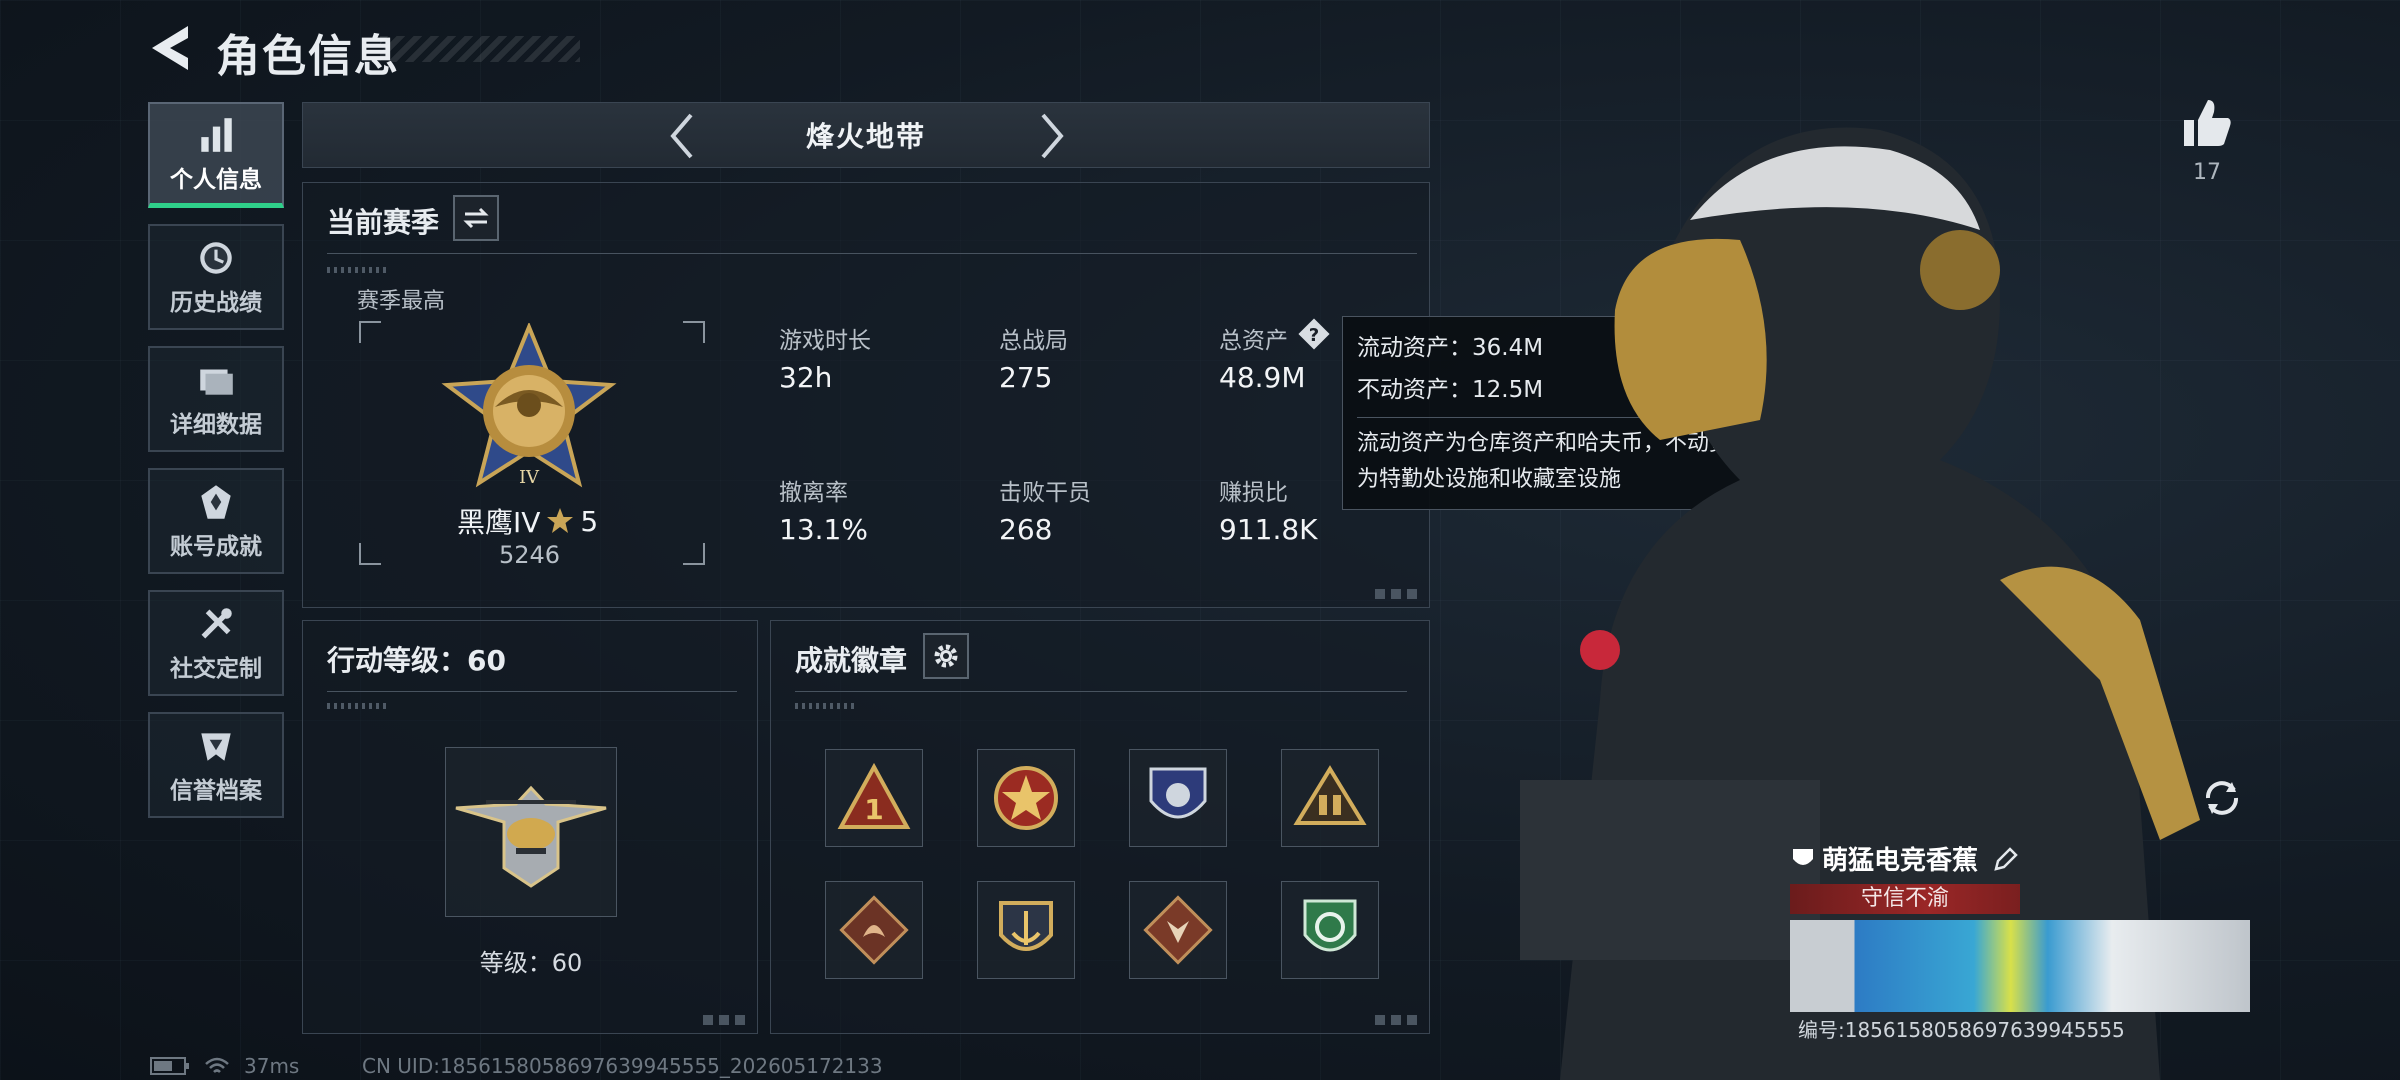 This screenshot has width=2400, height=1080. What do you see at coordinates (499, 522) in the screenshot?
I see `rank-name: 黑鹰IV` at bounding box center [499, 522].